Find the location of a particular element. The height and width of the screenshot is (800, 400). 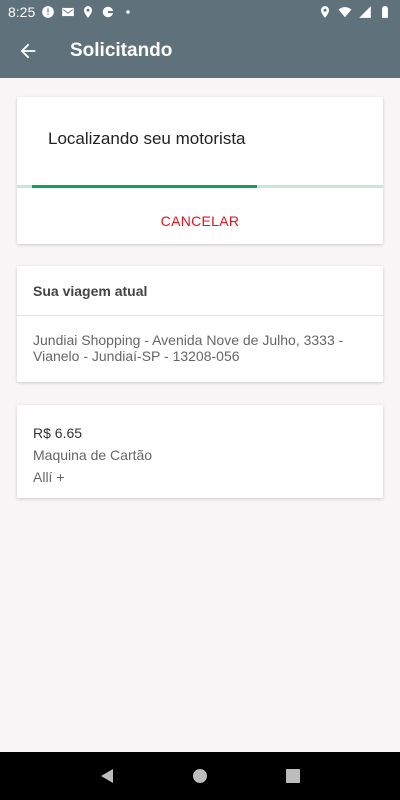

trip-header: Sua viagem atual is located at coordinates (200, 291).